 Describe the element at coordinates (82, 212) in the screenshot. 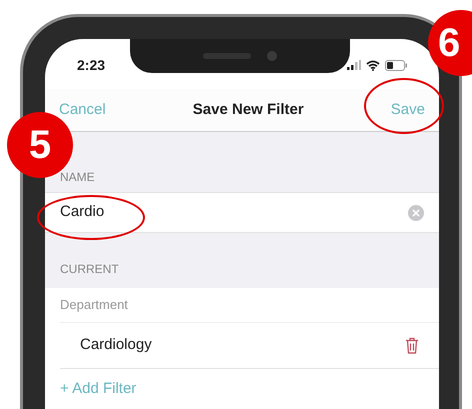

I see `field-value: Cardio` at that location.